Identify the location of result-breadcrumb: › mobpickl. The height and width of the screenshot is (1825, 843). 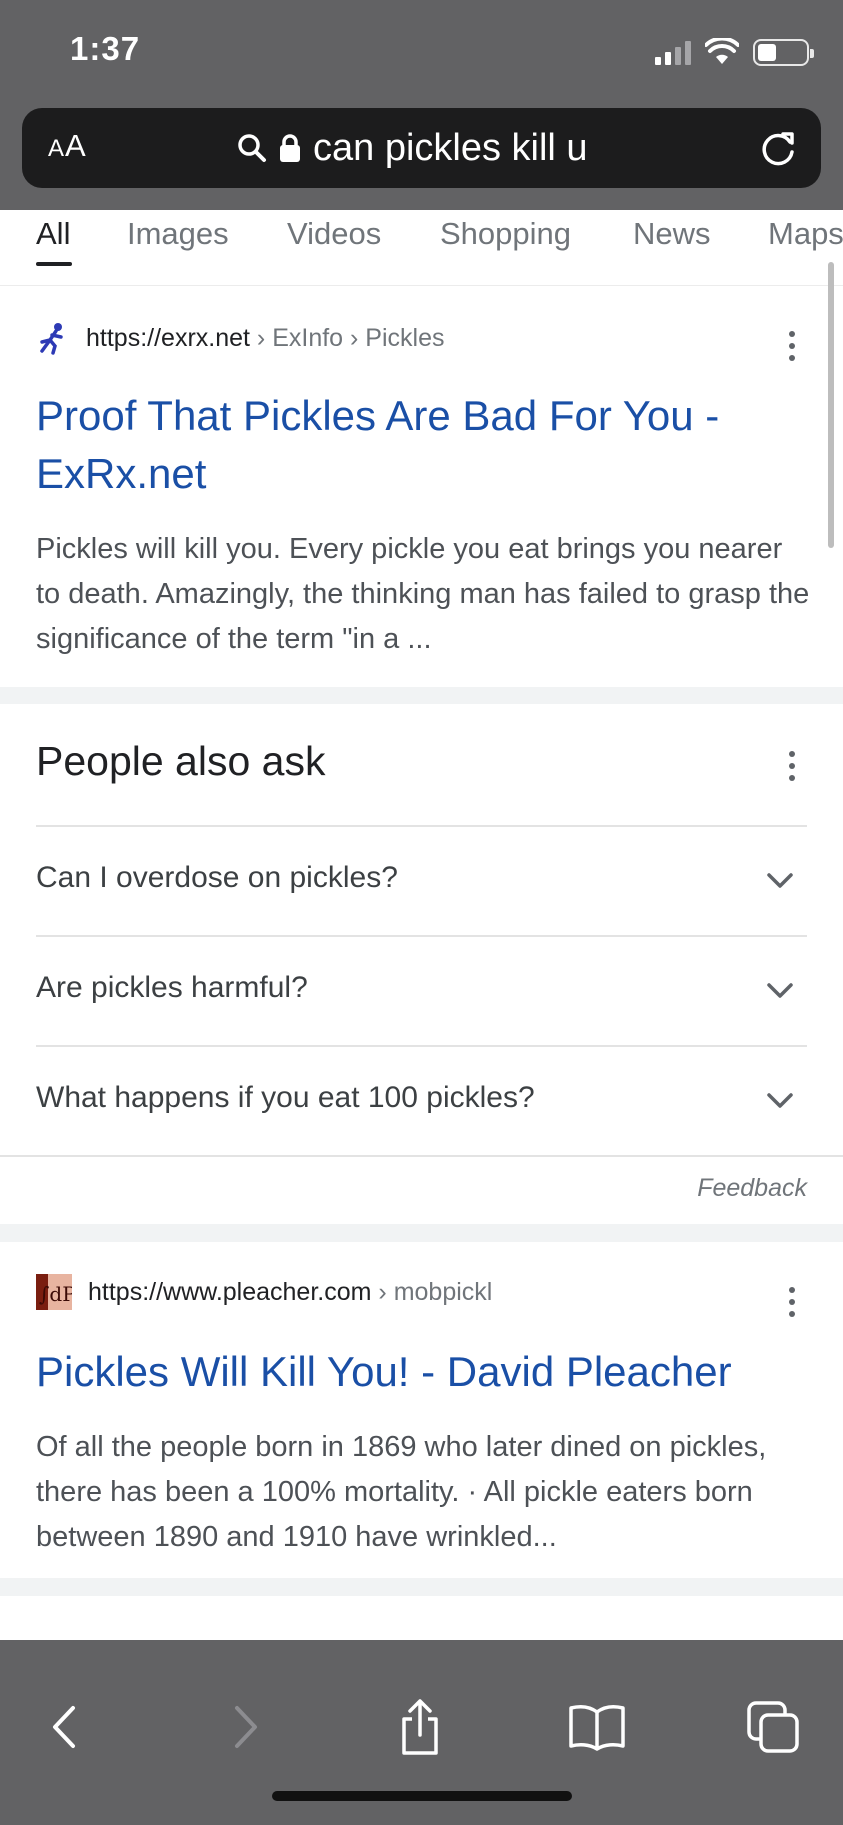
(435, 1291).